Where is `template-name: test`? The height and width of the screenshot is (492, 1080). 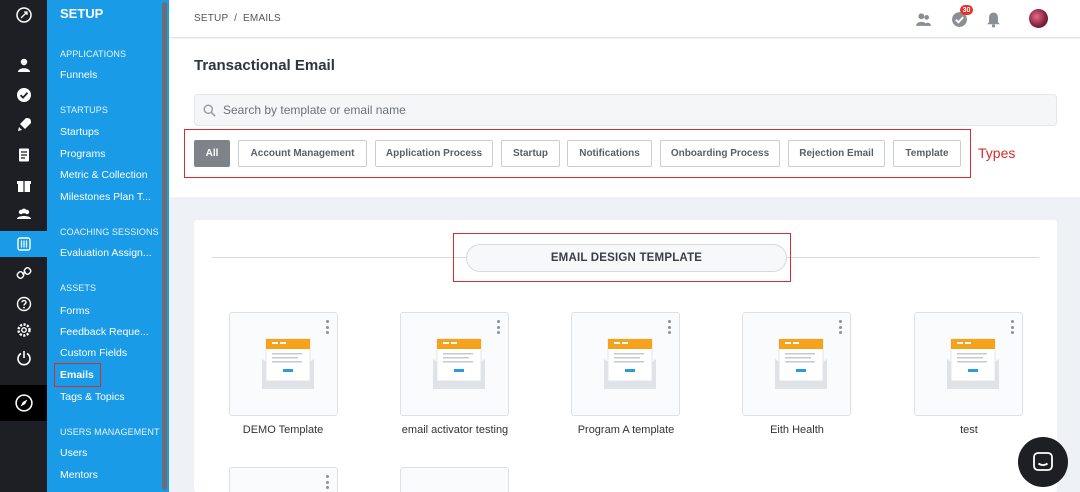 template-name: test is located at coordinates (969, 430).